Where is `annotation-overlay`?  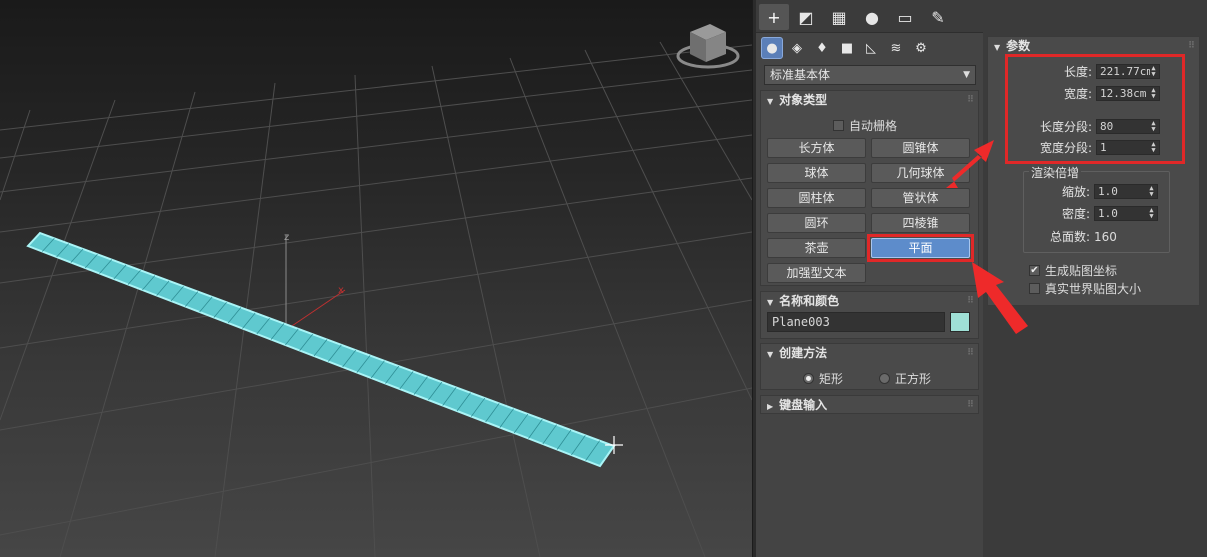 annotation-overlay is located at coordinates (987, 237).